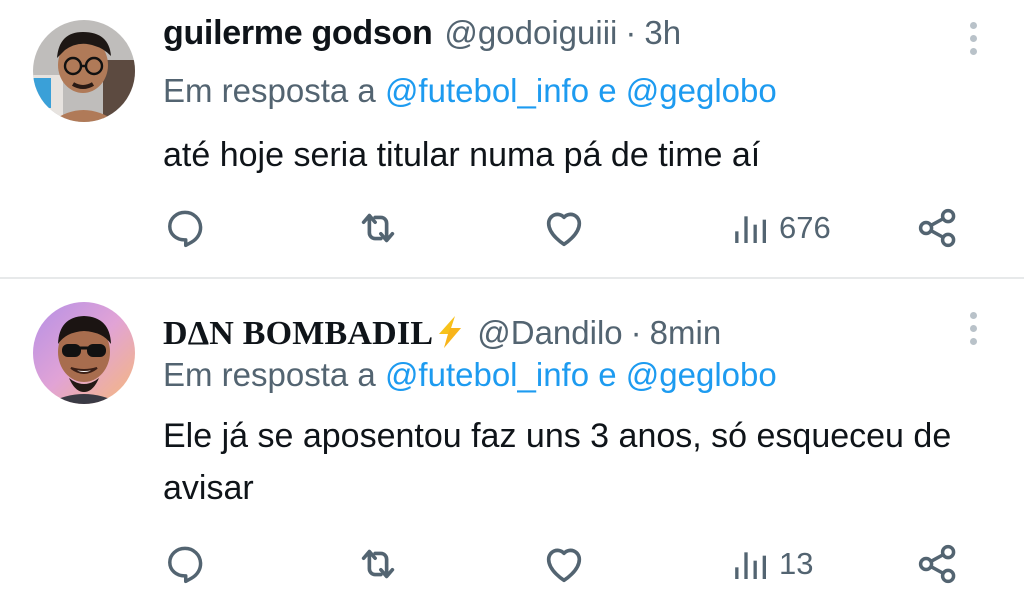 The height and width of the screenshot is (612, 1024). What do you see at coordinates (512, 566) in the screenshot?
I see `action-bar: 13` at bounding box center [512, 566].